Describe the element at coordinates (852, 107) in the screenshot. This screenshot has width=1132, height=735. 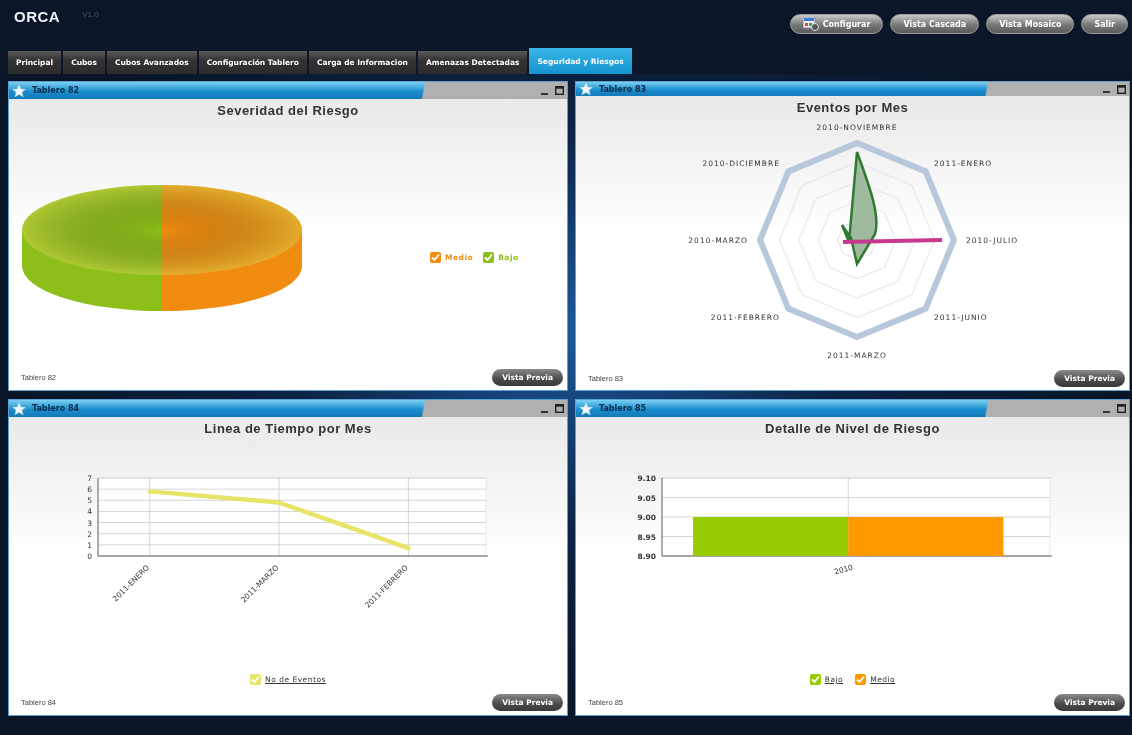
I see `chart-title: Eventos por Mes` at that location.